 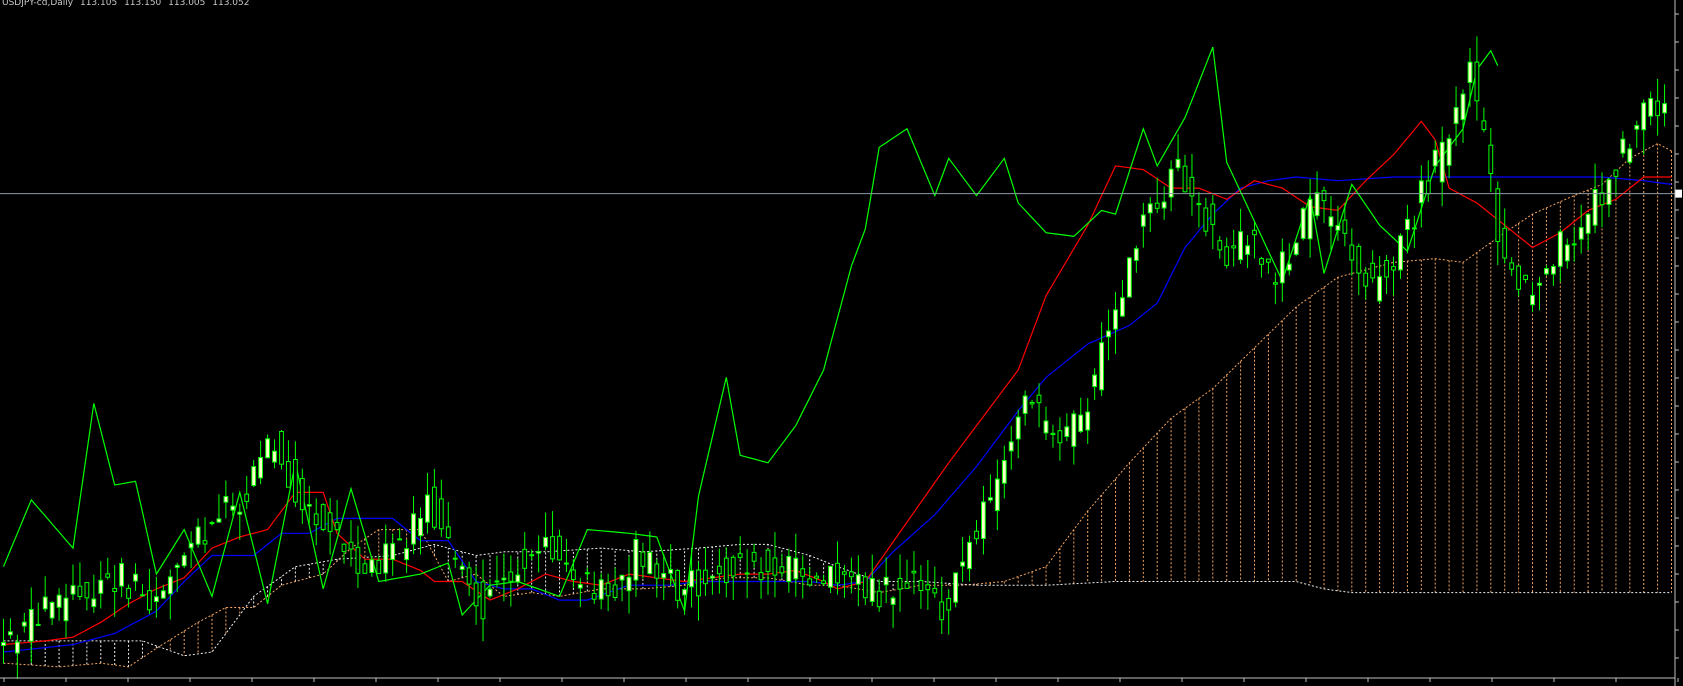 What do you see at coordinates (187, 4) in the screenshot?
I see `chart-low-value: 113.005` at bounding box center [187, 4].